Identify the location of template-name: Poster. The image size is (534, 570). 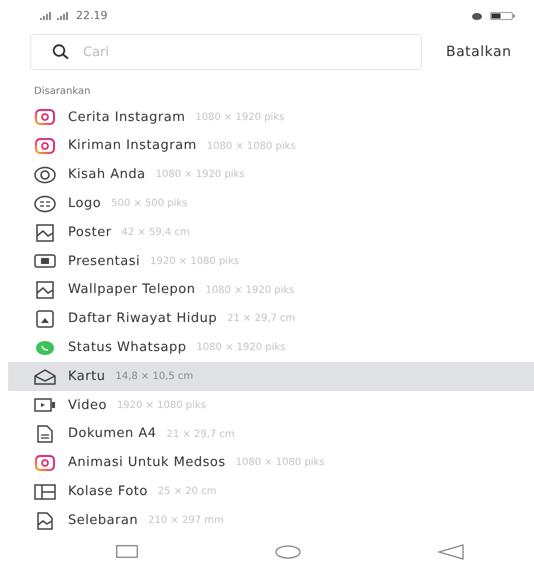
(90, 233).